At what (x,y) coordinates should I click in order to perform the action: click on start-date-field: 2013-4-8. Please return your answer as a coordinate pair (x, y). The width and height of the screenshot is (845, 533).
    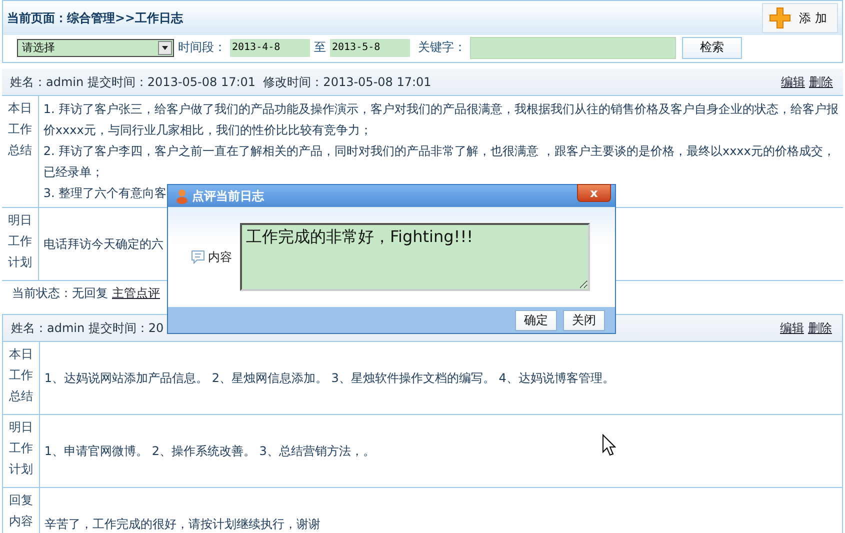
    Looking at the image, I should click on (270, 47).